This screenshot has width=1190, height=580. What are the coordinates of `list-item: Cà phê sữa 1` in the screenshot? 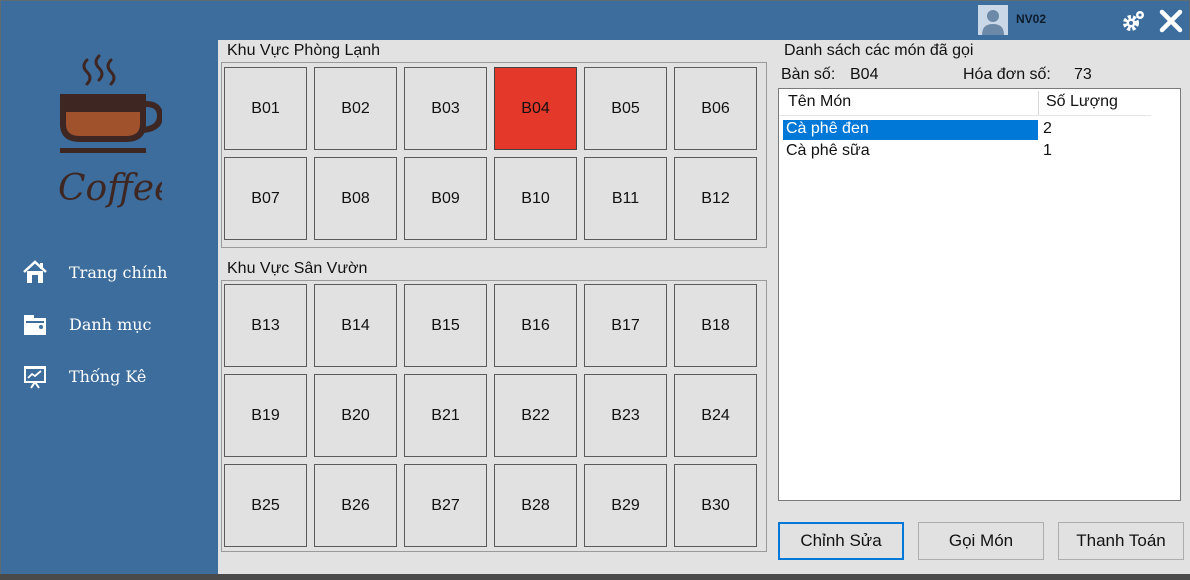 It's located at (970, 151).